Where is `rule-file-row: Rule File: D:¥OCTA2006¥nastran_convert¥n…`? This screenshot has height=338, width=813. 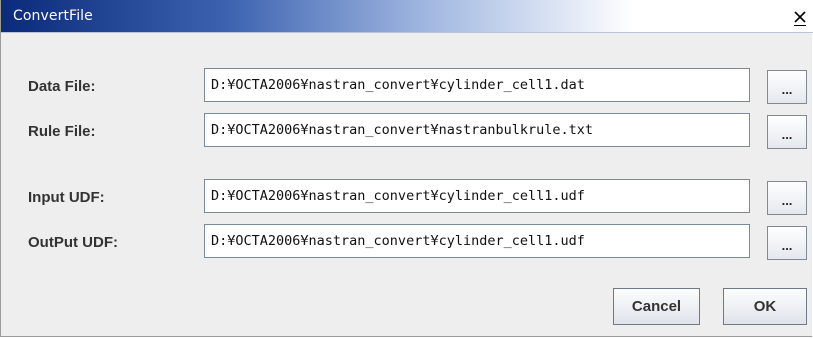 rule-file-row: Rule File: D:¥OCTA2006¥nastran_convert¥n… is located at coordinates (407, 133).